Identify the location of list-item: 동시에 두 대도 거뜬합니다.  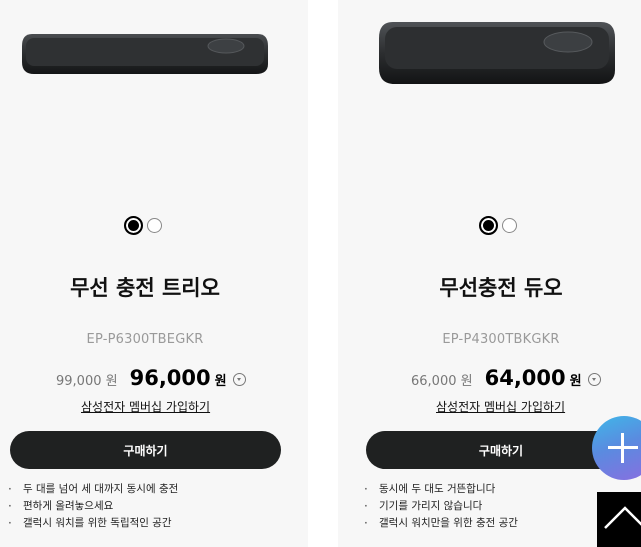
(441, 489).